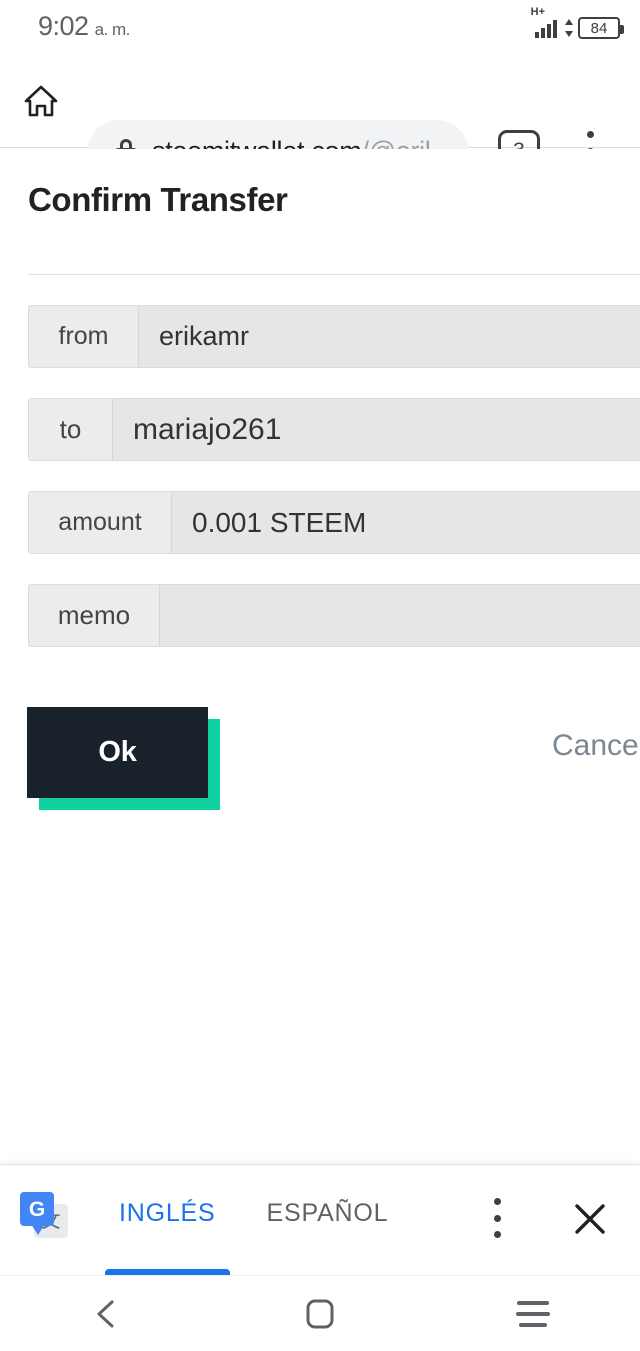 The height and width of the screenshot is (1351, 640). Describe the element at coordinates (400, 615) in the screenshot. I see `row-value-memo` at that location.